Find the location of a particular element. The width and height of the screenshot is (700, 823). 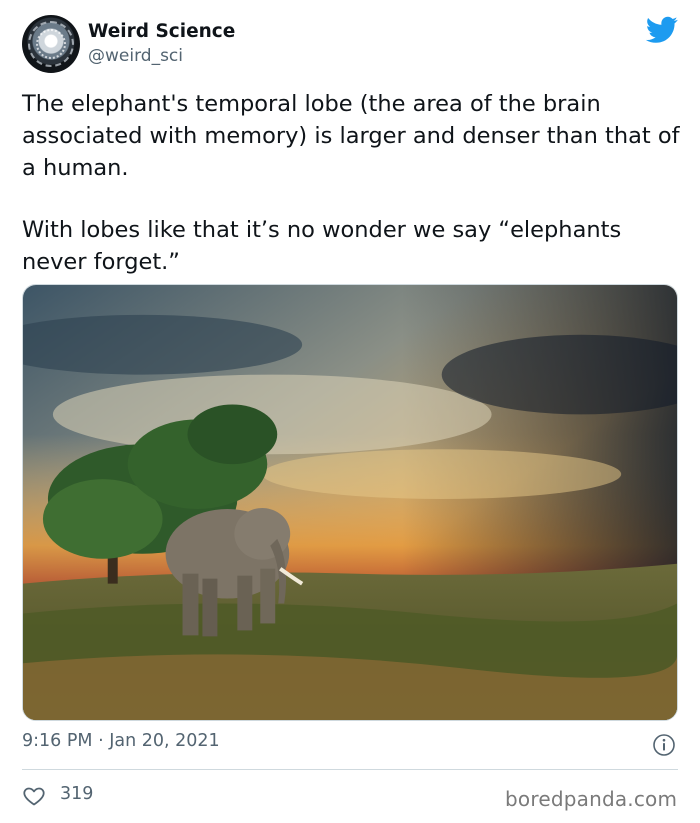

boredpanda-watermark: boredpanda.com is located at coordinates (591, 799).